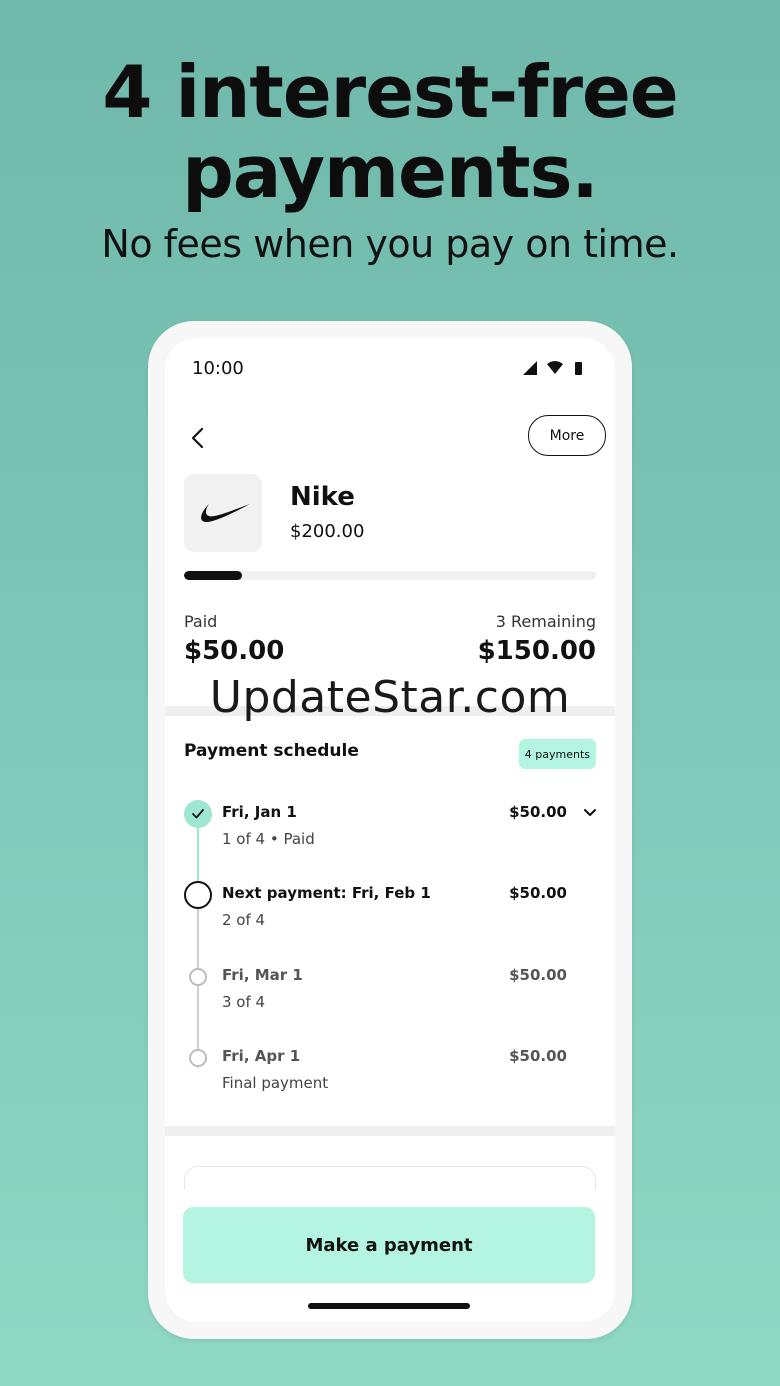  Describe the element at coordinates (259, 812) in the screenshot. I see `schedule-row-title: Fri, Jan 1` at that location.